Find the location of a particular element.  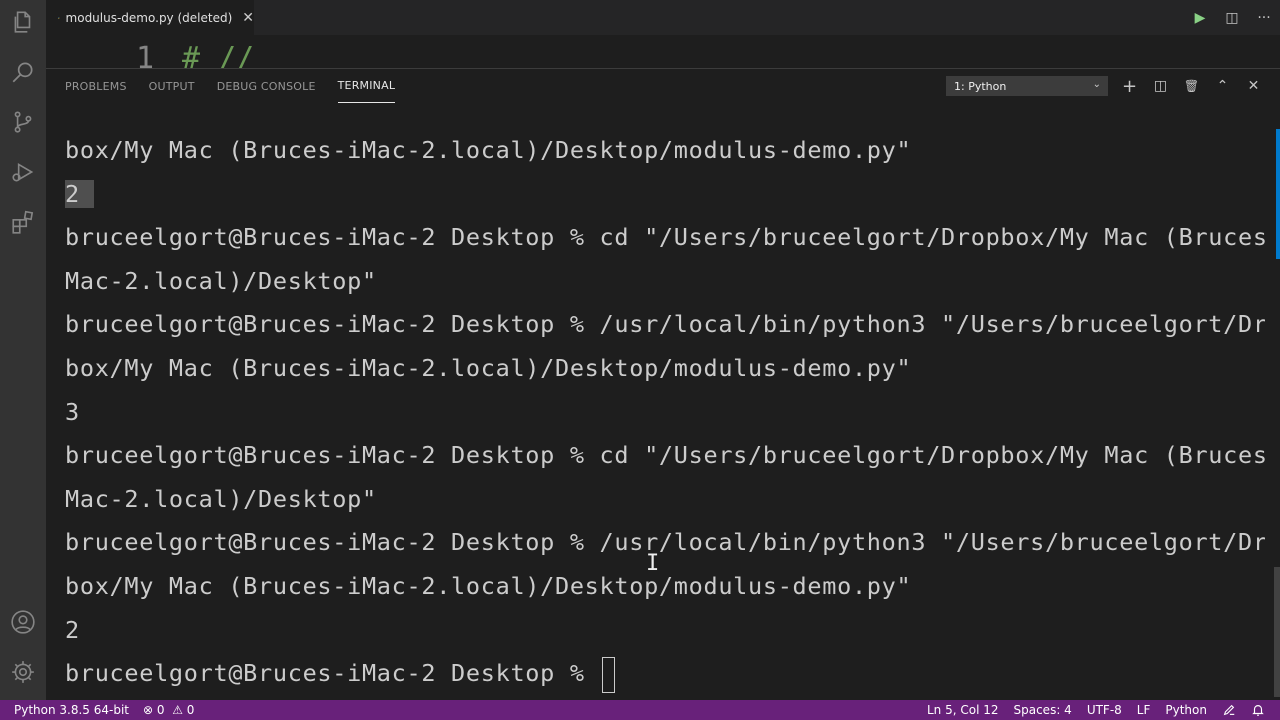

notifications-bell-icon is located at coordinates (1258, 710).